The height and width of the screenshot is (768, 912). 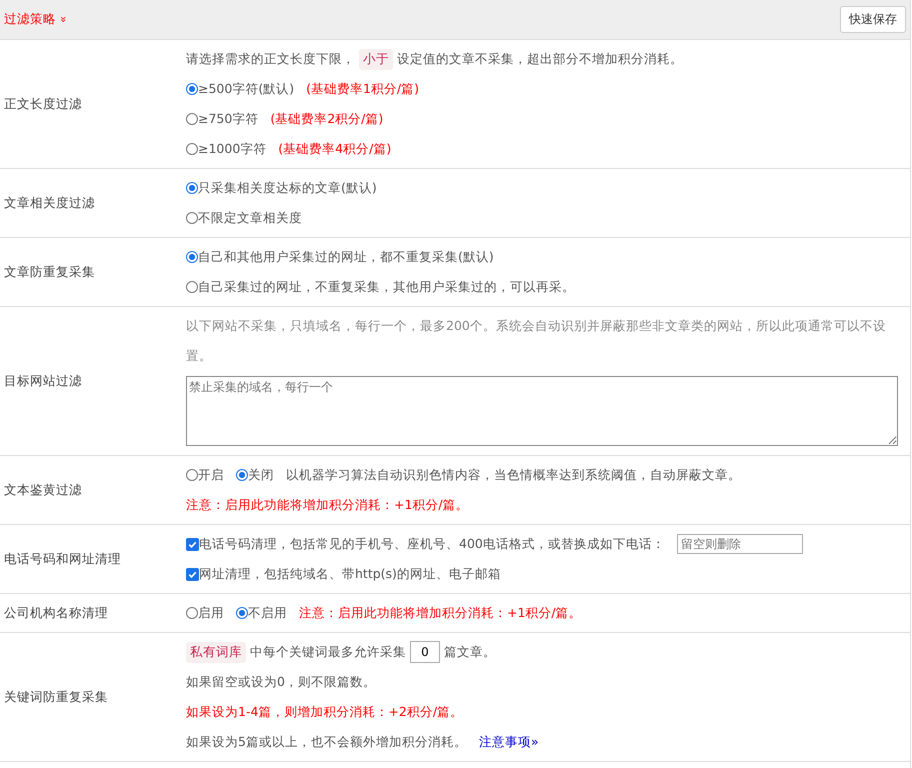 What do you see at coordinates (425, 652) in the screenshot?
I see `count-input-field: 0` at bounding box center [425, 652].